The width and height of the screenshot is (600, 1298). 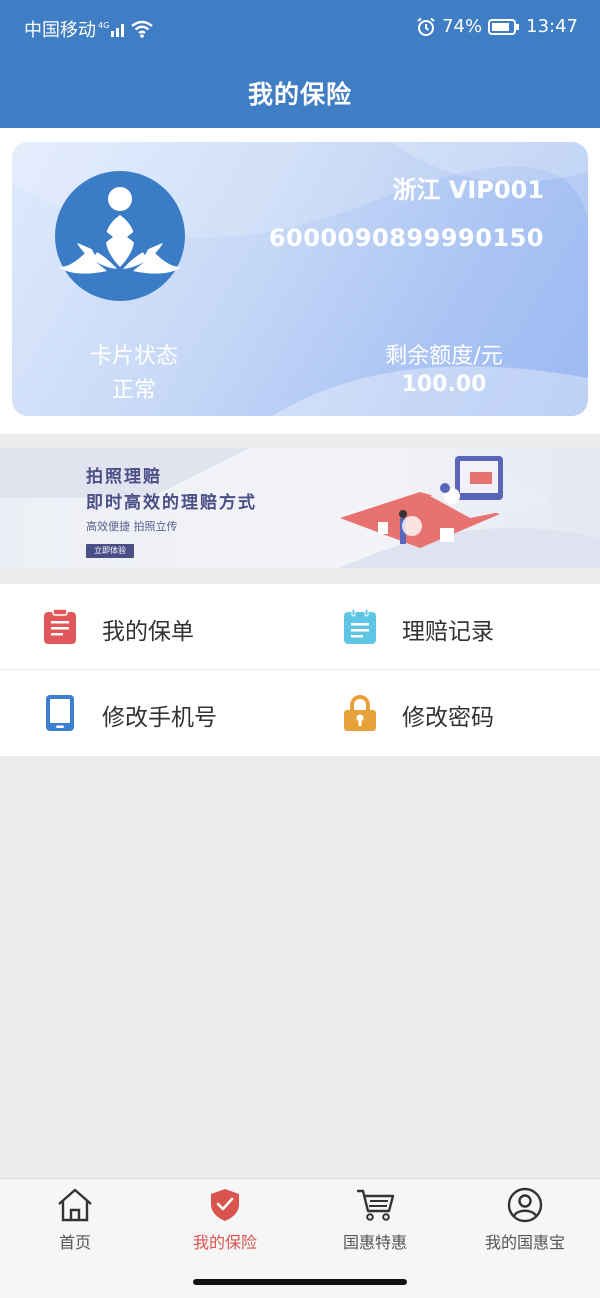 I want to click on home-indicator, so click(x=300, y=1282).